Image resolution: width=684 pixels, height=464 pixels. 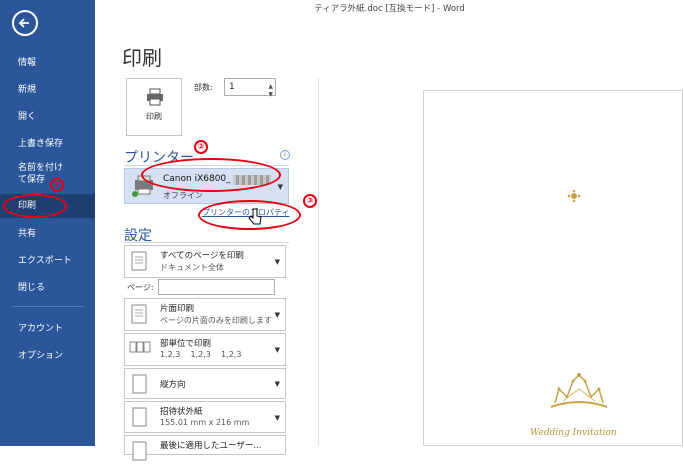 What do you see at coordinates (216, 320) in the screenshot?
I see `sides-sub: ページの片面のみを印刷します` at bounding box center [216, 320].